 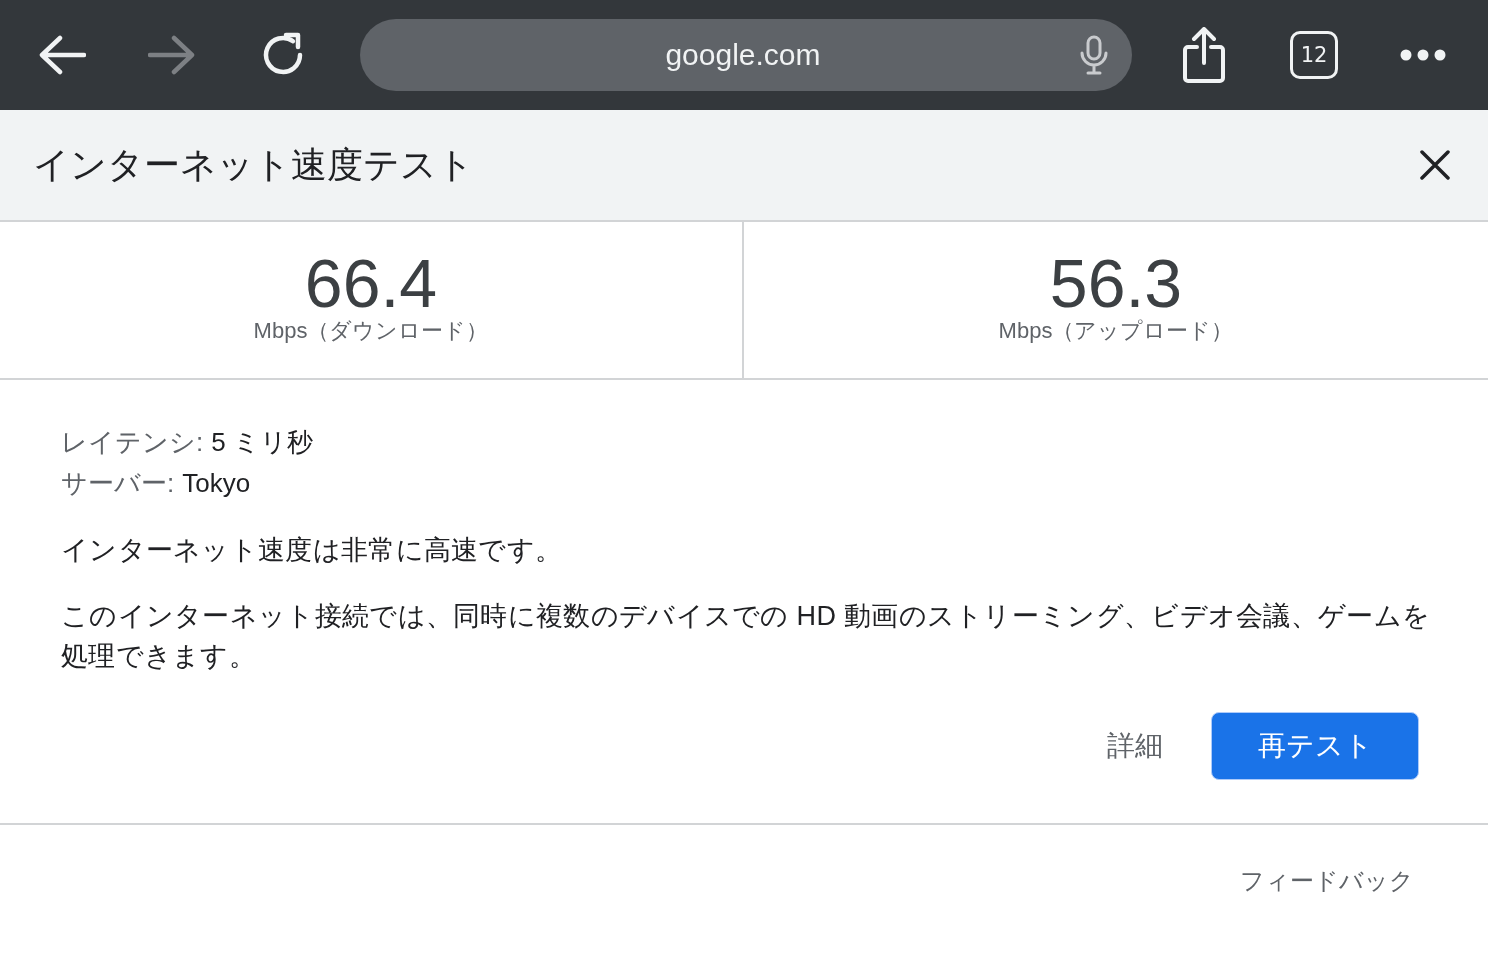 I want to click on detail-label: レイテンシ:, so click(x=132, y=442).